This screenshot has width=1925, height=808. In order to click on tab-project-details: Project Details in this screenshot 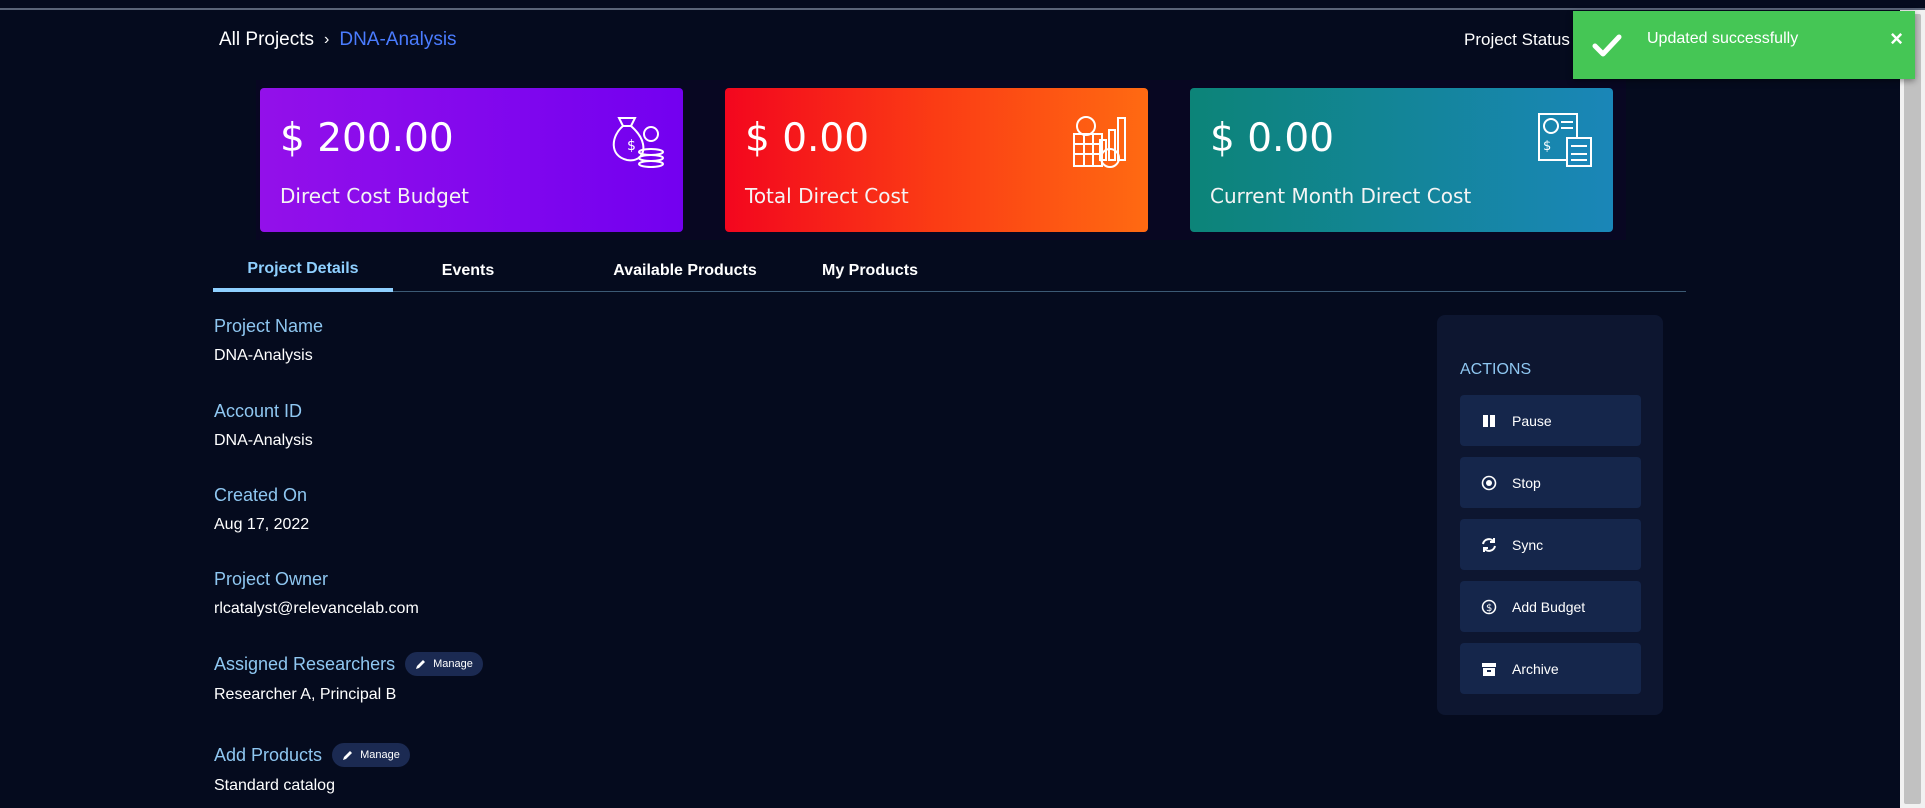, I will do `click(303, 271)`.